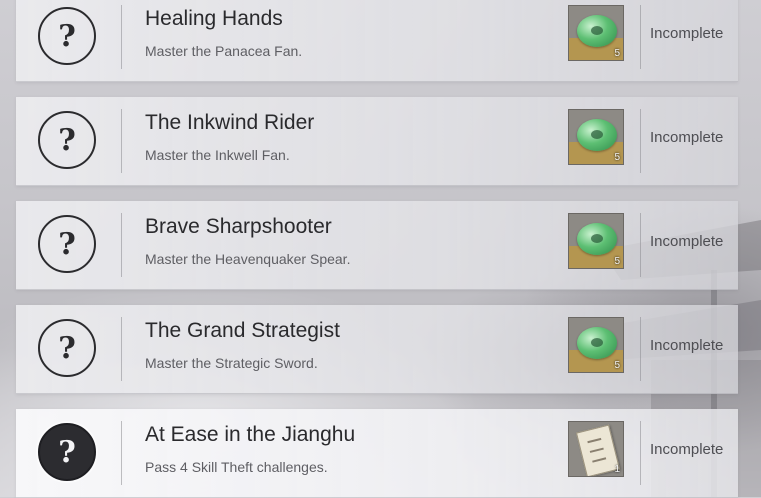 This screenshot has width=761, height=498. Describe the element at coordinates (242, 330) in the screenshot. I see `achievement-title: The Grand Strategist` at that location.